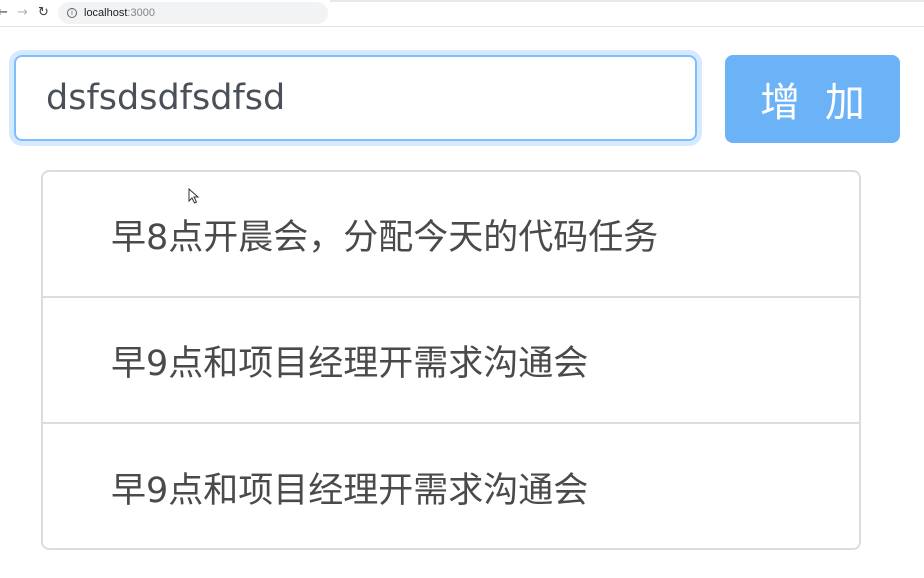  I want to click on tab-strip-edge, so click(627, 1).